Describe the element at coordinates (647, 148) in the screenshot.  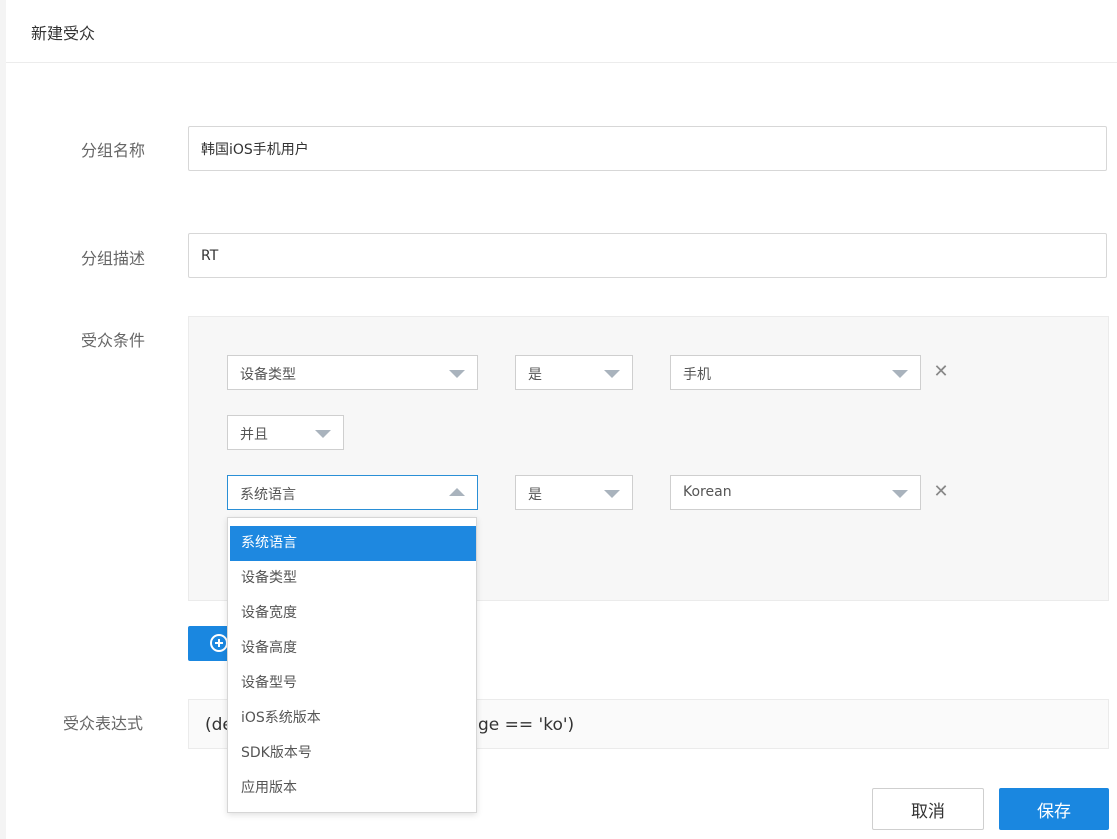
I see `group-name-input` at that location.